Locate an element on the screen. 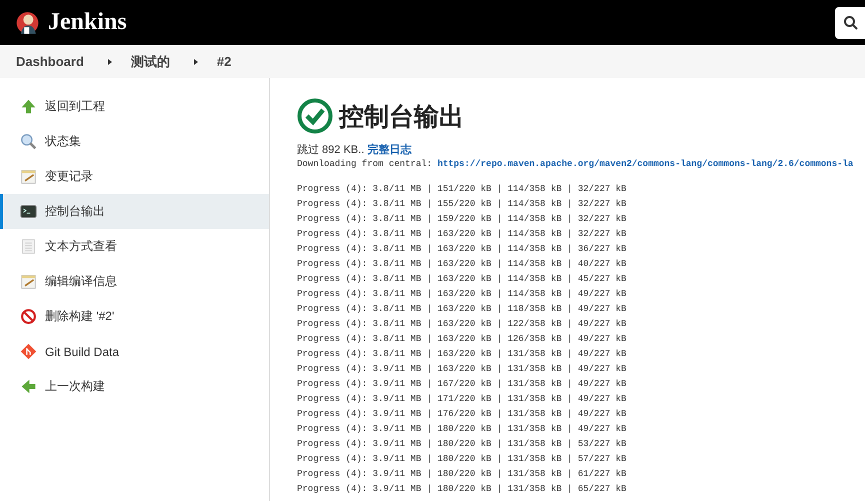  log-line: Progress (4): 3.8/11 MB | 155/220 kB | 114/358 kB | 32/227 kB is located at coordinates (462, 204).